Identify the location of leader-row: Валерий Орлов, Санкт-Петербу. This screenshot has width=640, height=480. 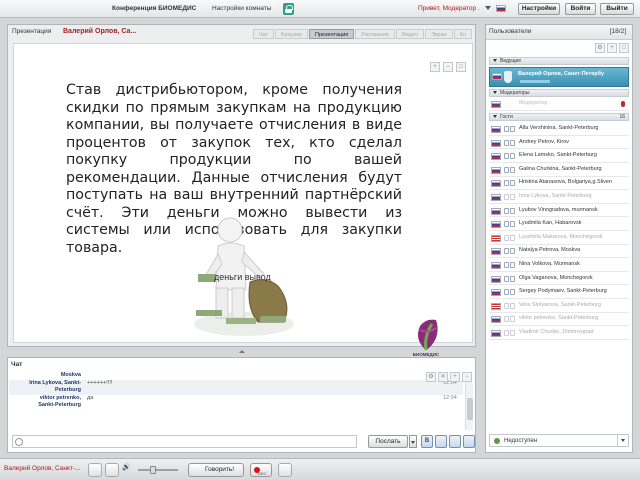
(559, 77).